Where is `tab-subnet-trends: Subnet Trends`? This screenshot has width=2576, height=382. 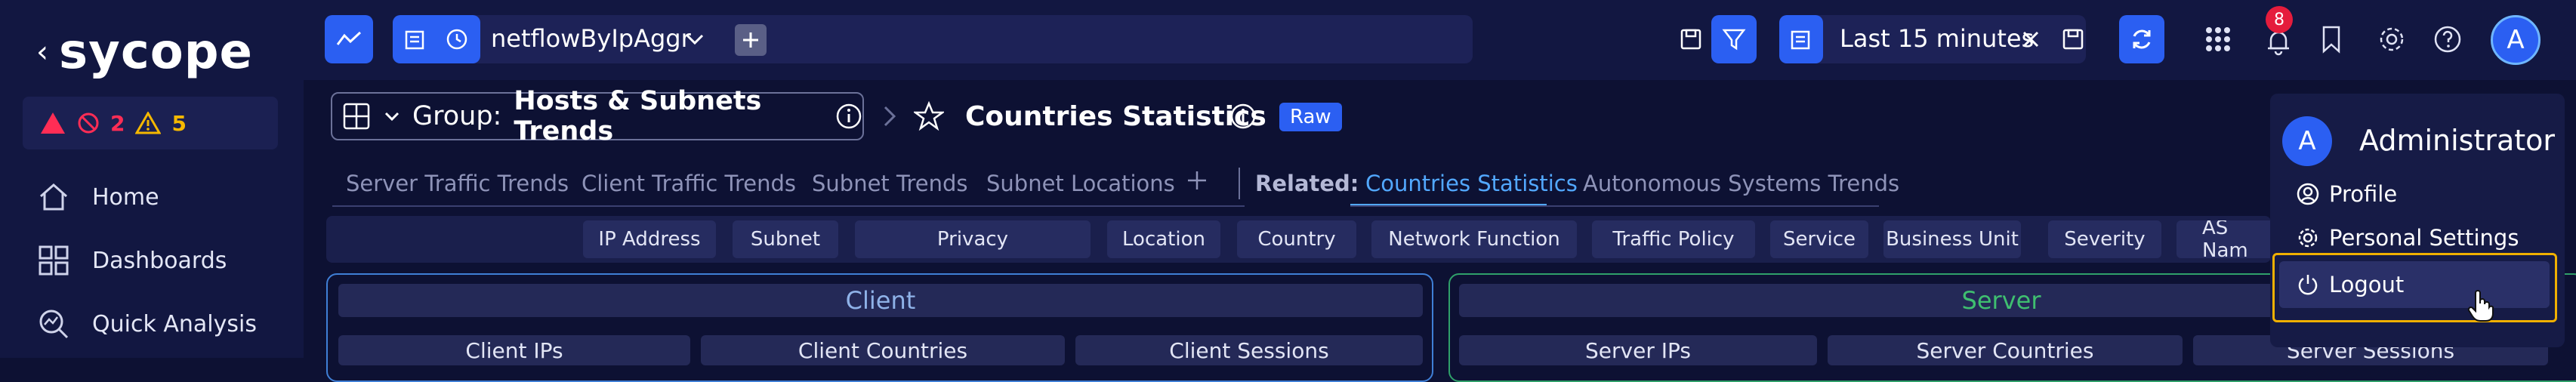
tab-subnet-trends: Subnet Trends is located at coordinates (889, 183).